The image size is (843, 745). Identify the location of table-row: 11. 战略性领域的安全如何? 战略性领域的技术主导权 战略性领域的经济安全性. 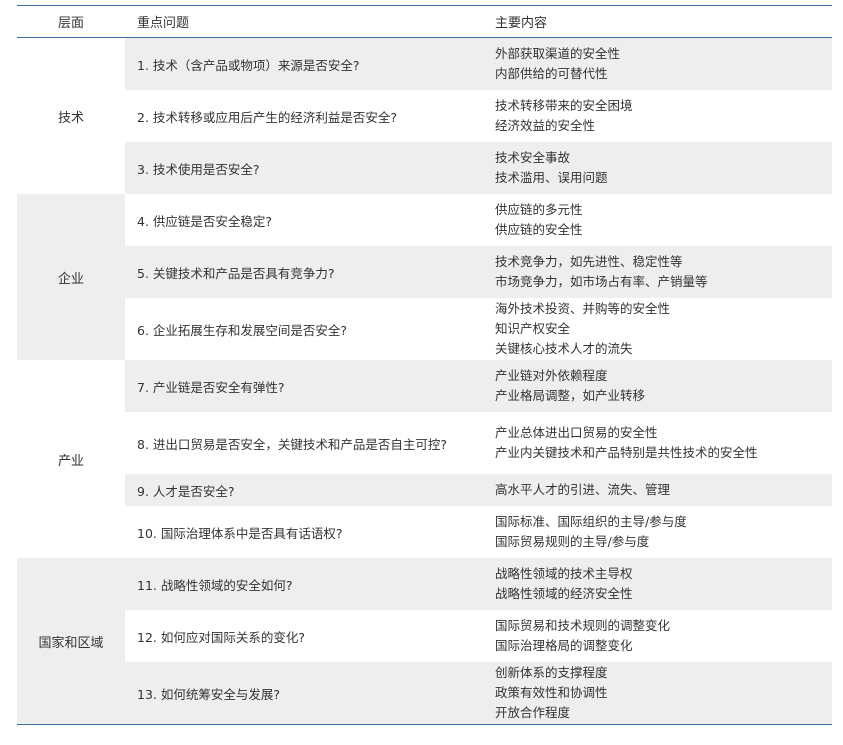
(478, 584).